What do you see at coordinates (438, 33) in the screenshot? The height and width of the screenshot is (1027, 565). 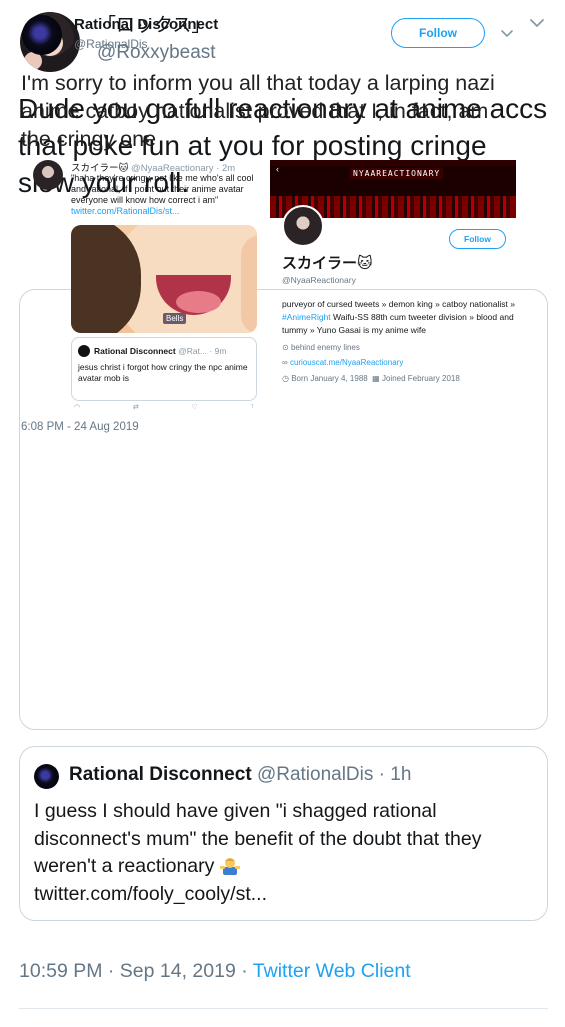 I see `follow-button: Follow` at bounding box center [438, 33].